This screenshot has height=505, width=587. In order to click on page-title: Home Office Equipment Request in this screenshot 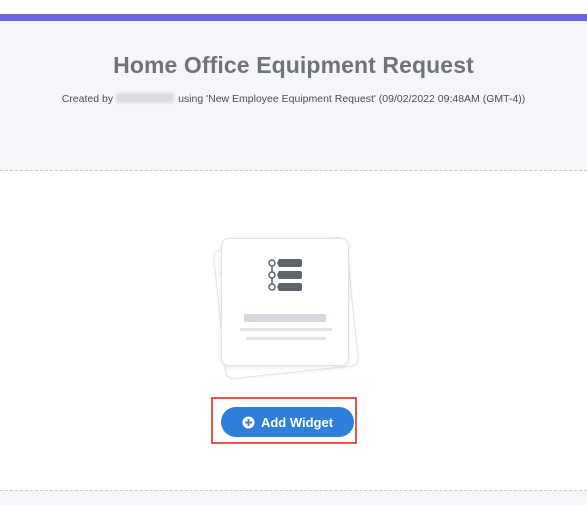, I will do `click(293, 65)`.